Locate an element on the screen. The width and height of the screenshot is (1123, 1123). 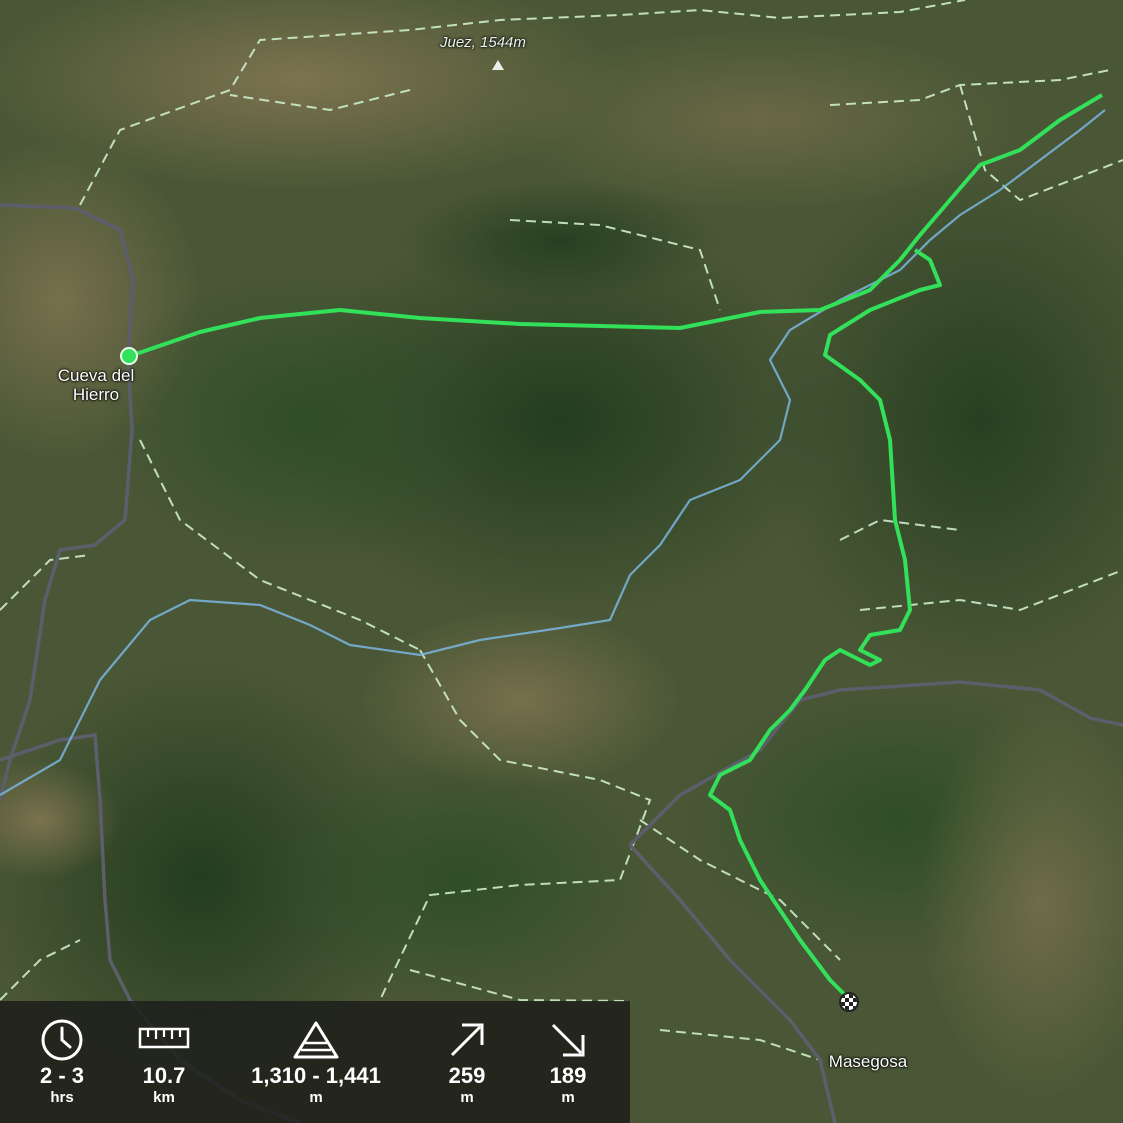
place-label-line1: Cueva del is located at coordinates (96, 375).